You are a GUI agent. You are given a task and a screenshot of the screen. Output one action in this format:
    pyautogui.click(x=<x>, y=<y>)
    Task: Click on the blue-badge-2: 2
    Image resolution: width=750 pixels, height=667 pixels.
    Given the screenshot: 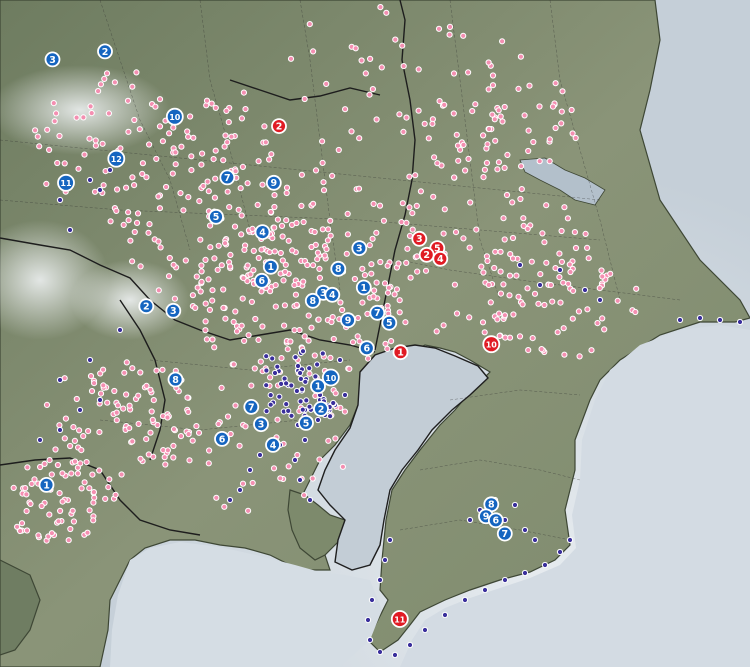 What is the action you would take?
    pyautogui.click(x=321, y=408)
    